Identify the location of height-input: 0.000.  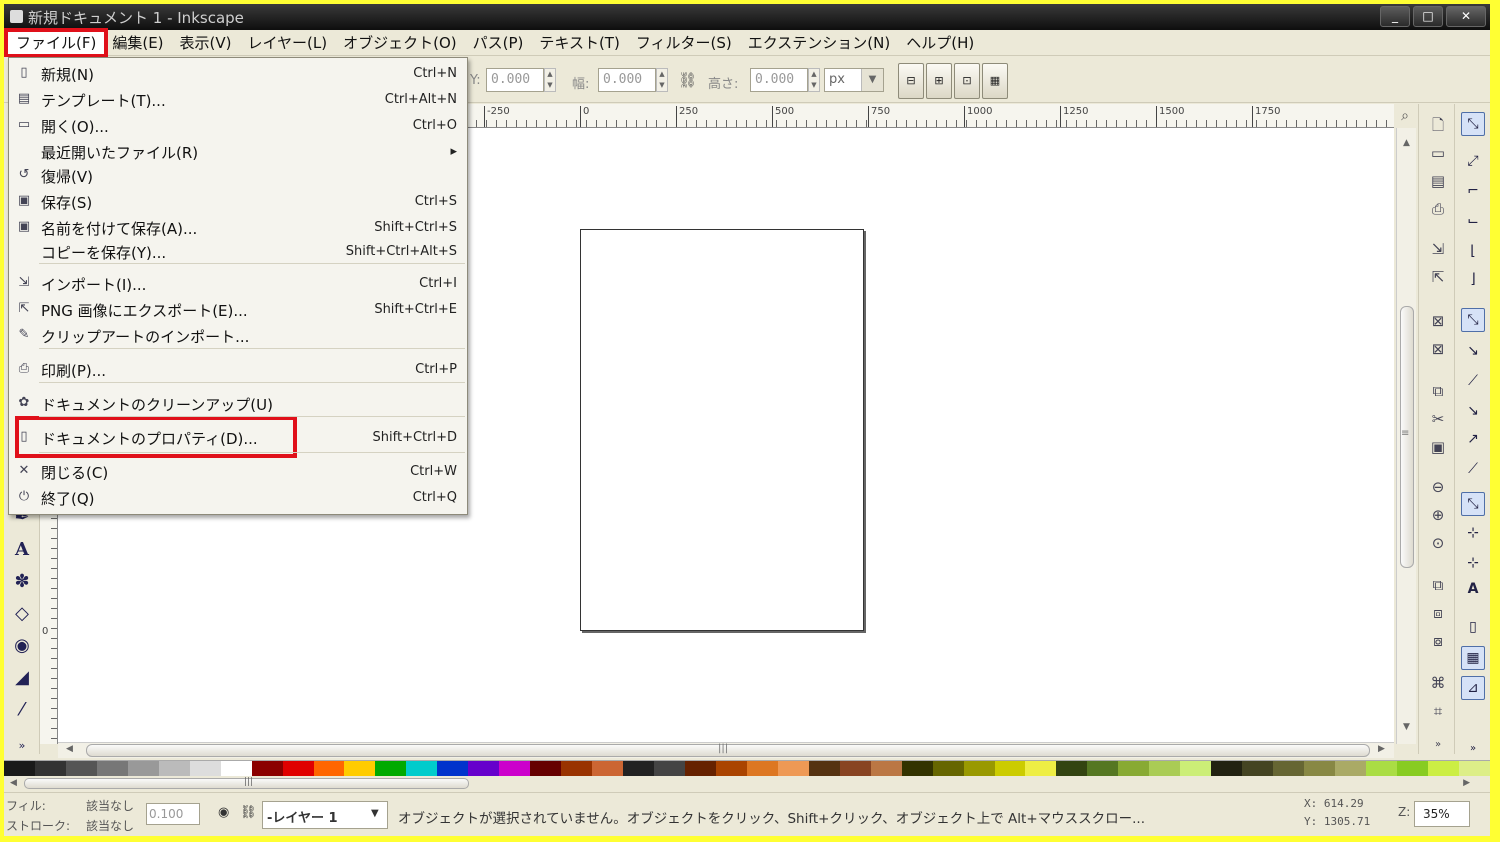
(779, 80).